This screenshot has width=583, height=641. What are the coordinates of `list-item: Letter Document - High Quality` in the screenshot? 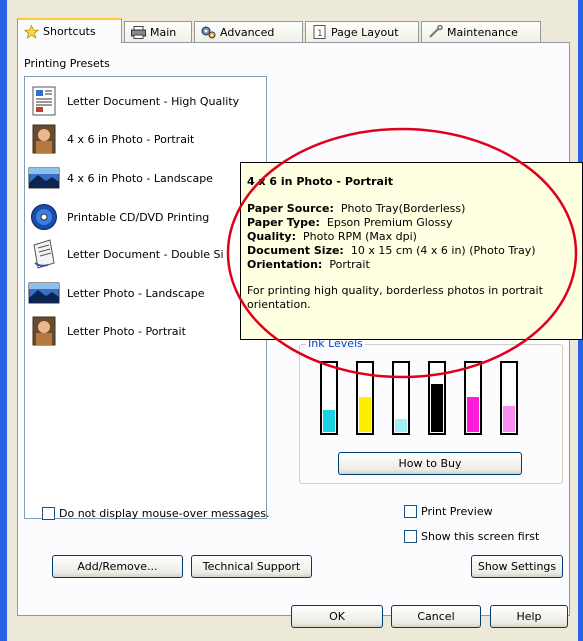 It's located at (133, 101).